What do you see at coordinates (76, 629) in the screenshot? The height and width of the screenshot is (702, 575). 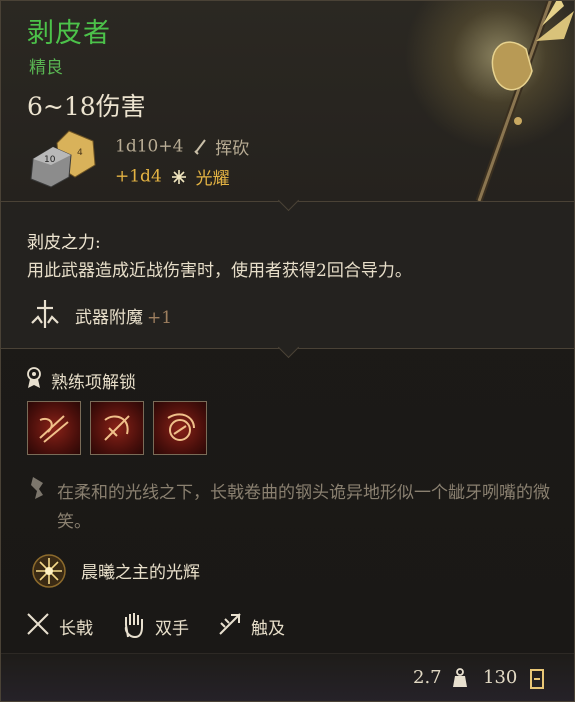 I see `property-halberd-label: 长戟` at bounding box center [76, 629].